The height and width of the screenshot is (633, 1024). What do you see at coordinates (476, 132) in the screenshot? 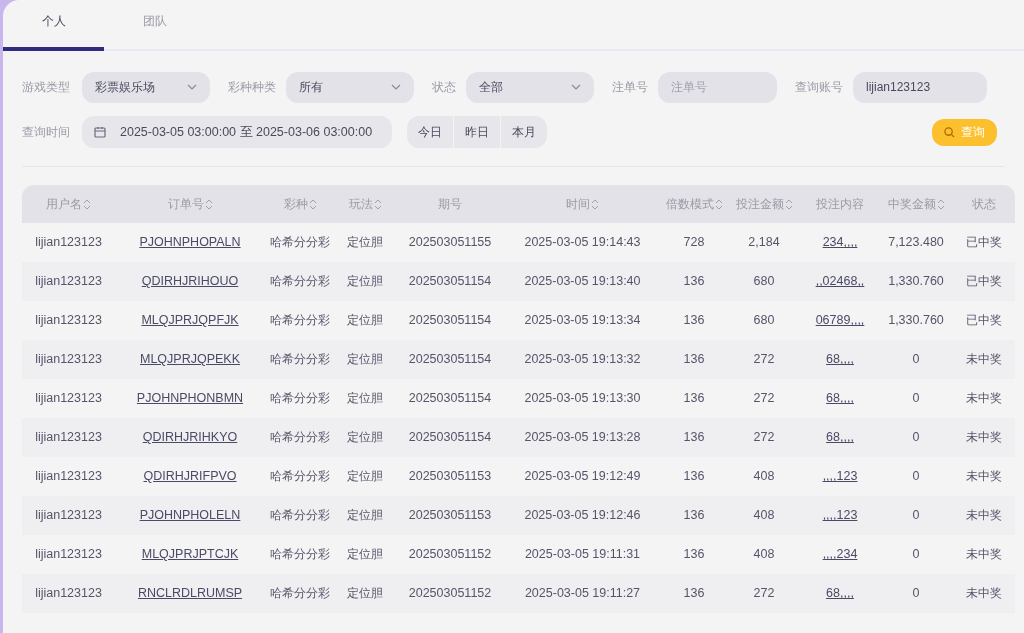
I see `date-shortcut-button: 昨日` at bounding box center [476, 132].